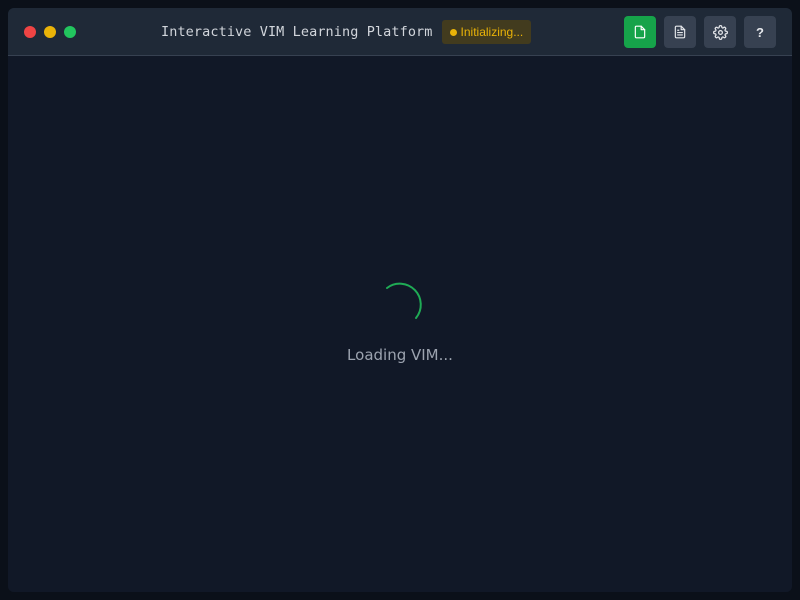  Describe the element at coordinates (297, 32) in the screenshot. I see `app-title: Interactive VIM Learning Platform` at that location.